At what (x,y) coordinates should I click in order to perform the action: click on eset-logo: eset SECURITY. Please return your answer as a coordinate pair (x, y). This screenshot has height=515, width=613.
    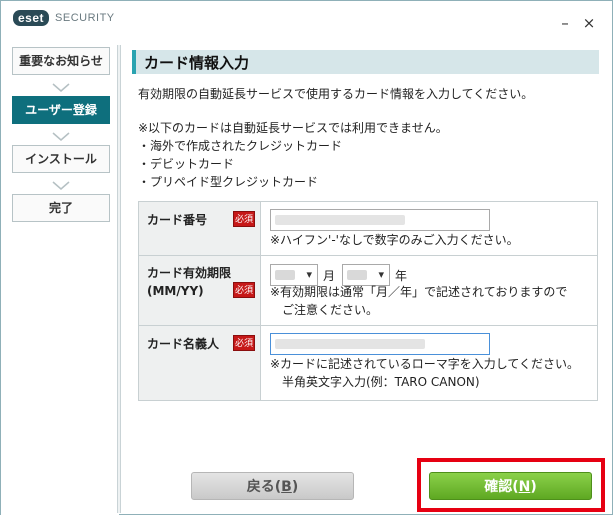
    Looking at the image, I should click on (64, 18).